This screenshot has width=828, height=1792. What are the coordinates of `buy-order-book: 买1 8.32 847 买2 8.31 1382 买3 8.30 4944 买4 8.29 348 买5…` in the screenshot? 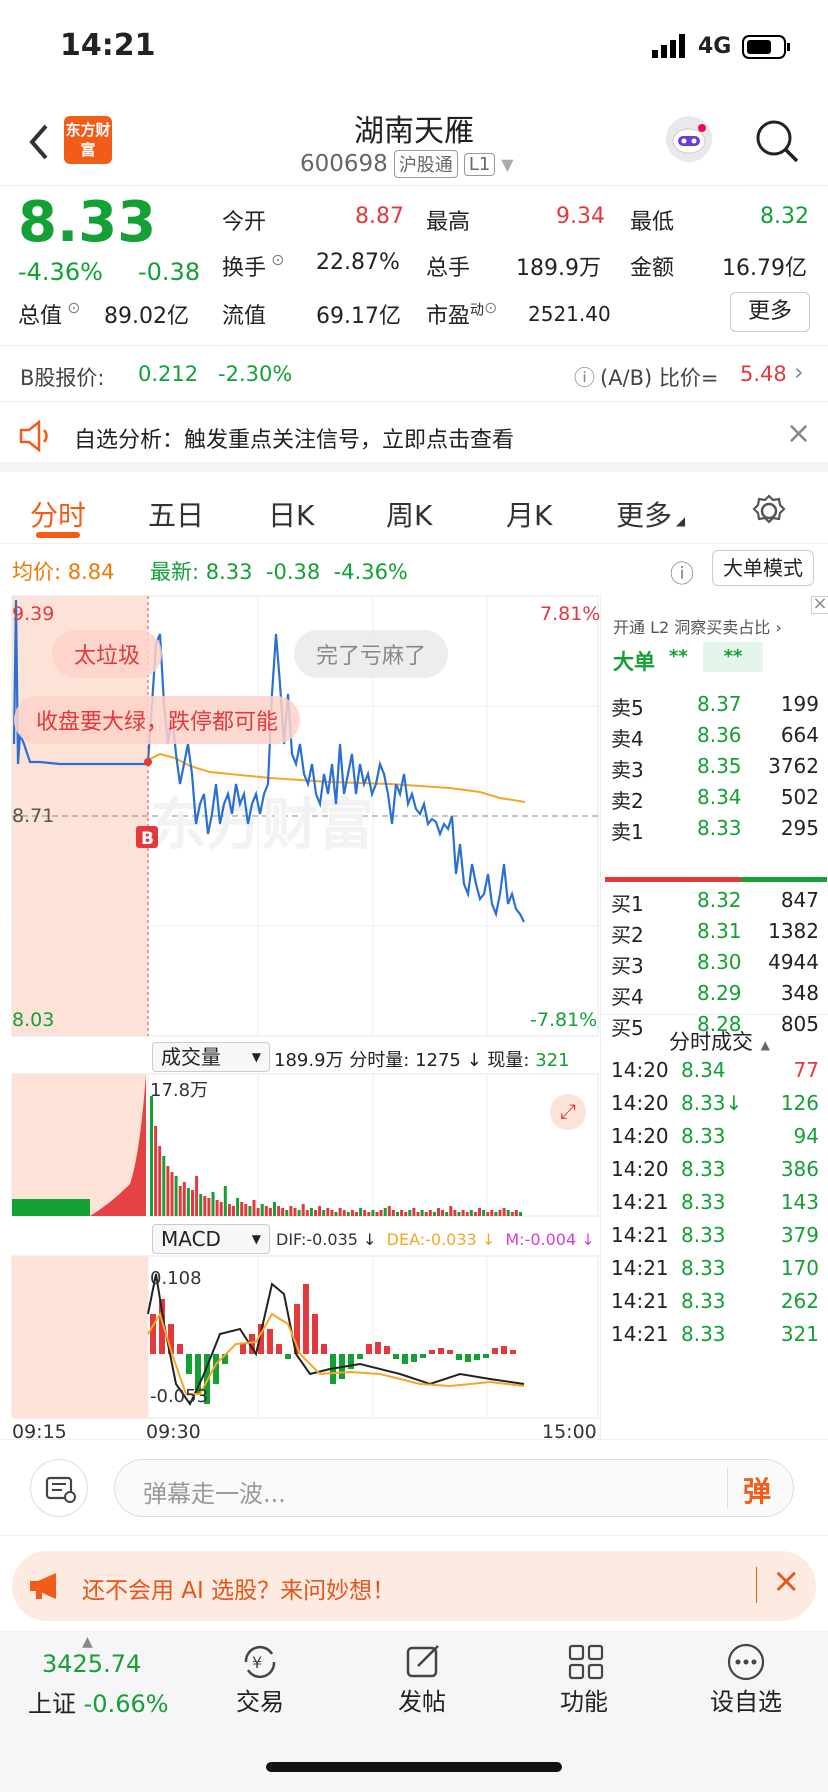 It's located at (714, 962).